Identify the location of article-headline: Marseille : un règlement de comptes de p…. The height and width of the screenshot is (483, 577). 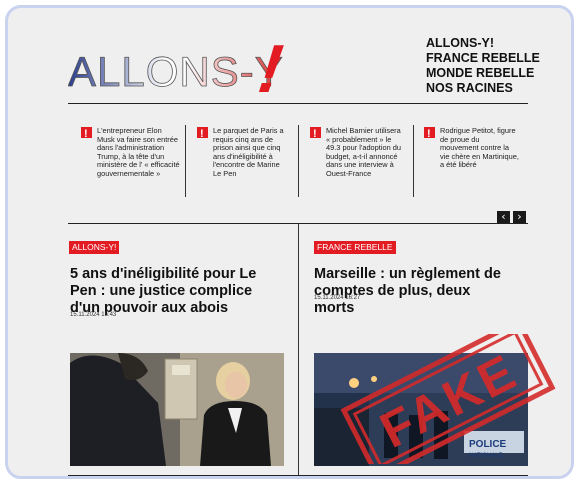
(409, 291).